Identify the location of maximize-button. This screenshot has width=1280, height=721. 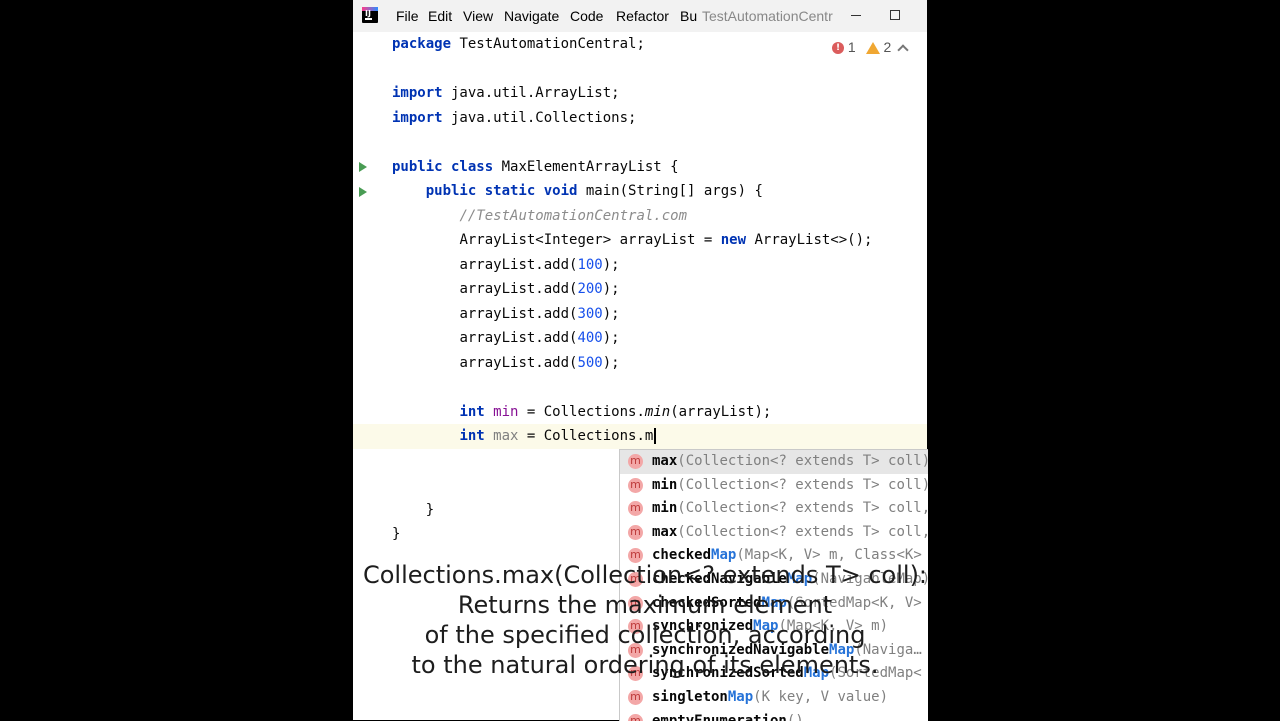
(895, 15).